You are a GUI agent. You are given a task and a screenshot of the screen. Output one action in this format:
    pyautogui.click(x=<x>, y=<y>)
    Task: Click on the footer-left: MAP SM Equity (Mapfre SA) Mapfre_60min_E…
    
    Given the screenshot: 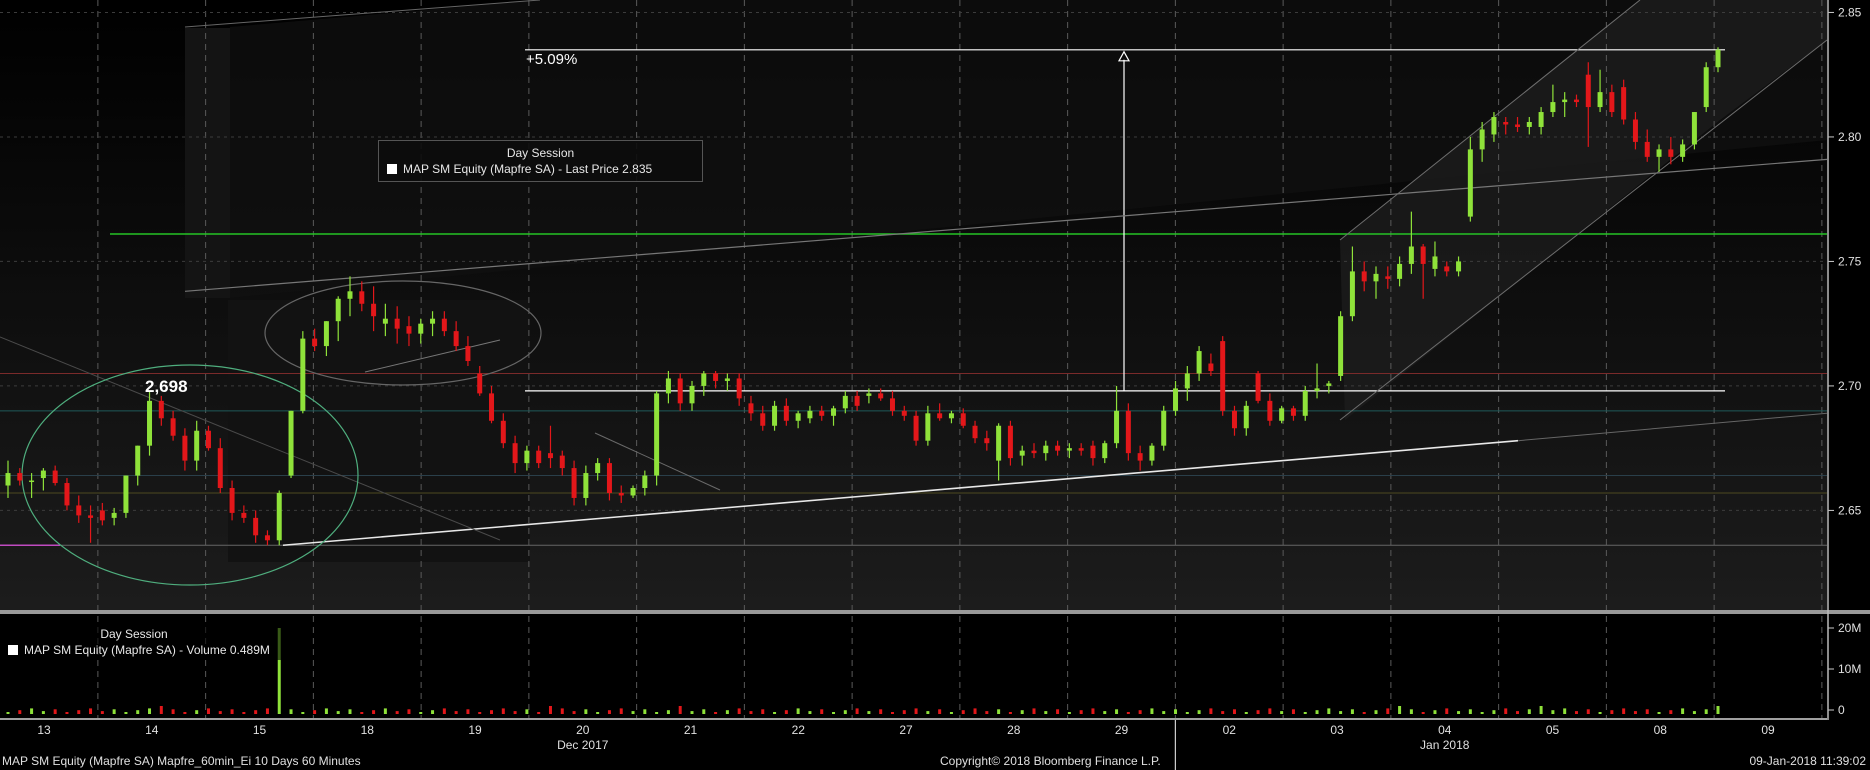 What is the action you would take?
    pyautogui.click(x=181, y=761)
    